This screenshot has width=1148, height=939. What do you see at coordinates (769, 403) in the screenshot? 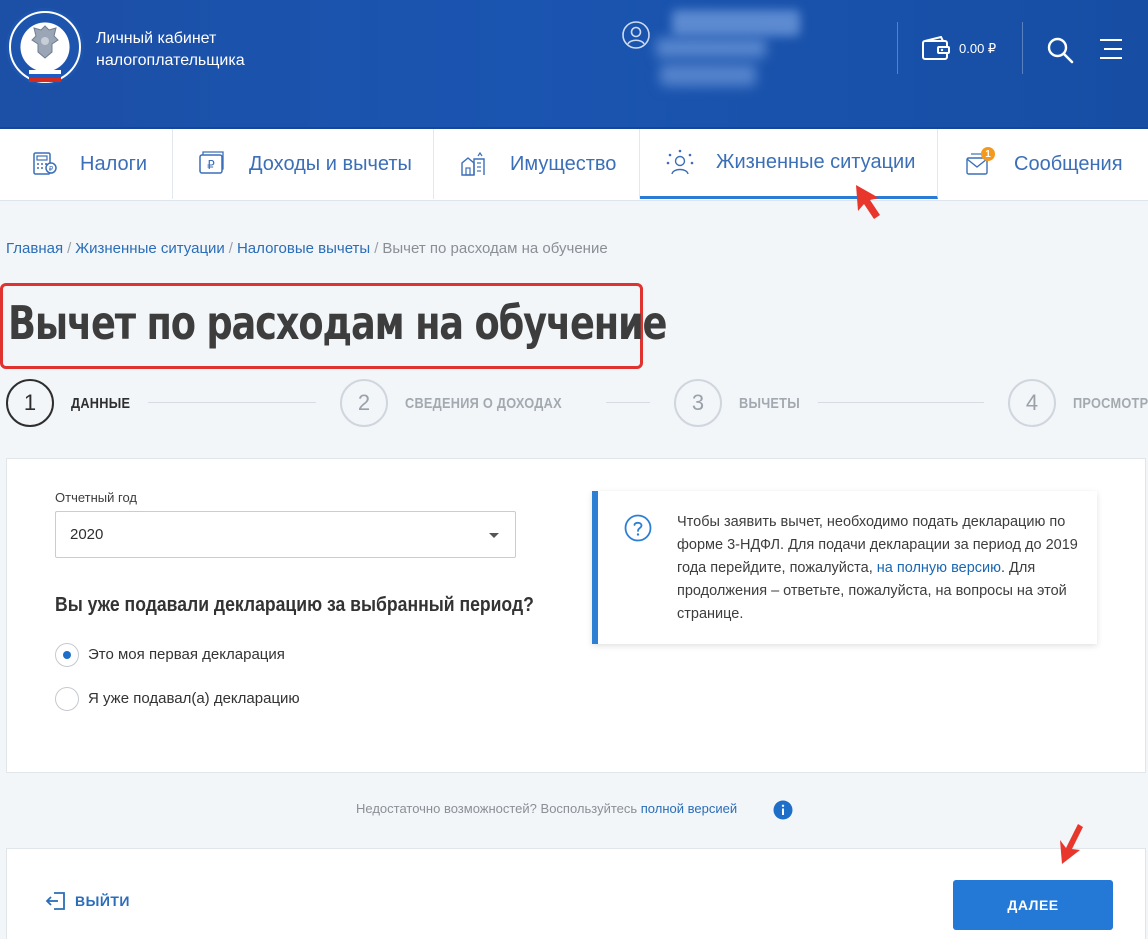
I see `step-3-label: ВЫЧЕТЫ` at bounding box center [769, 403].